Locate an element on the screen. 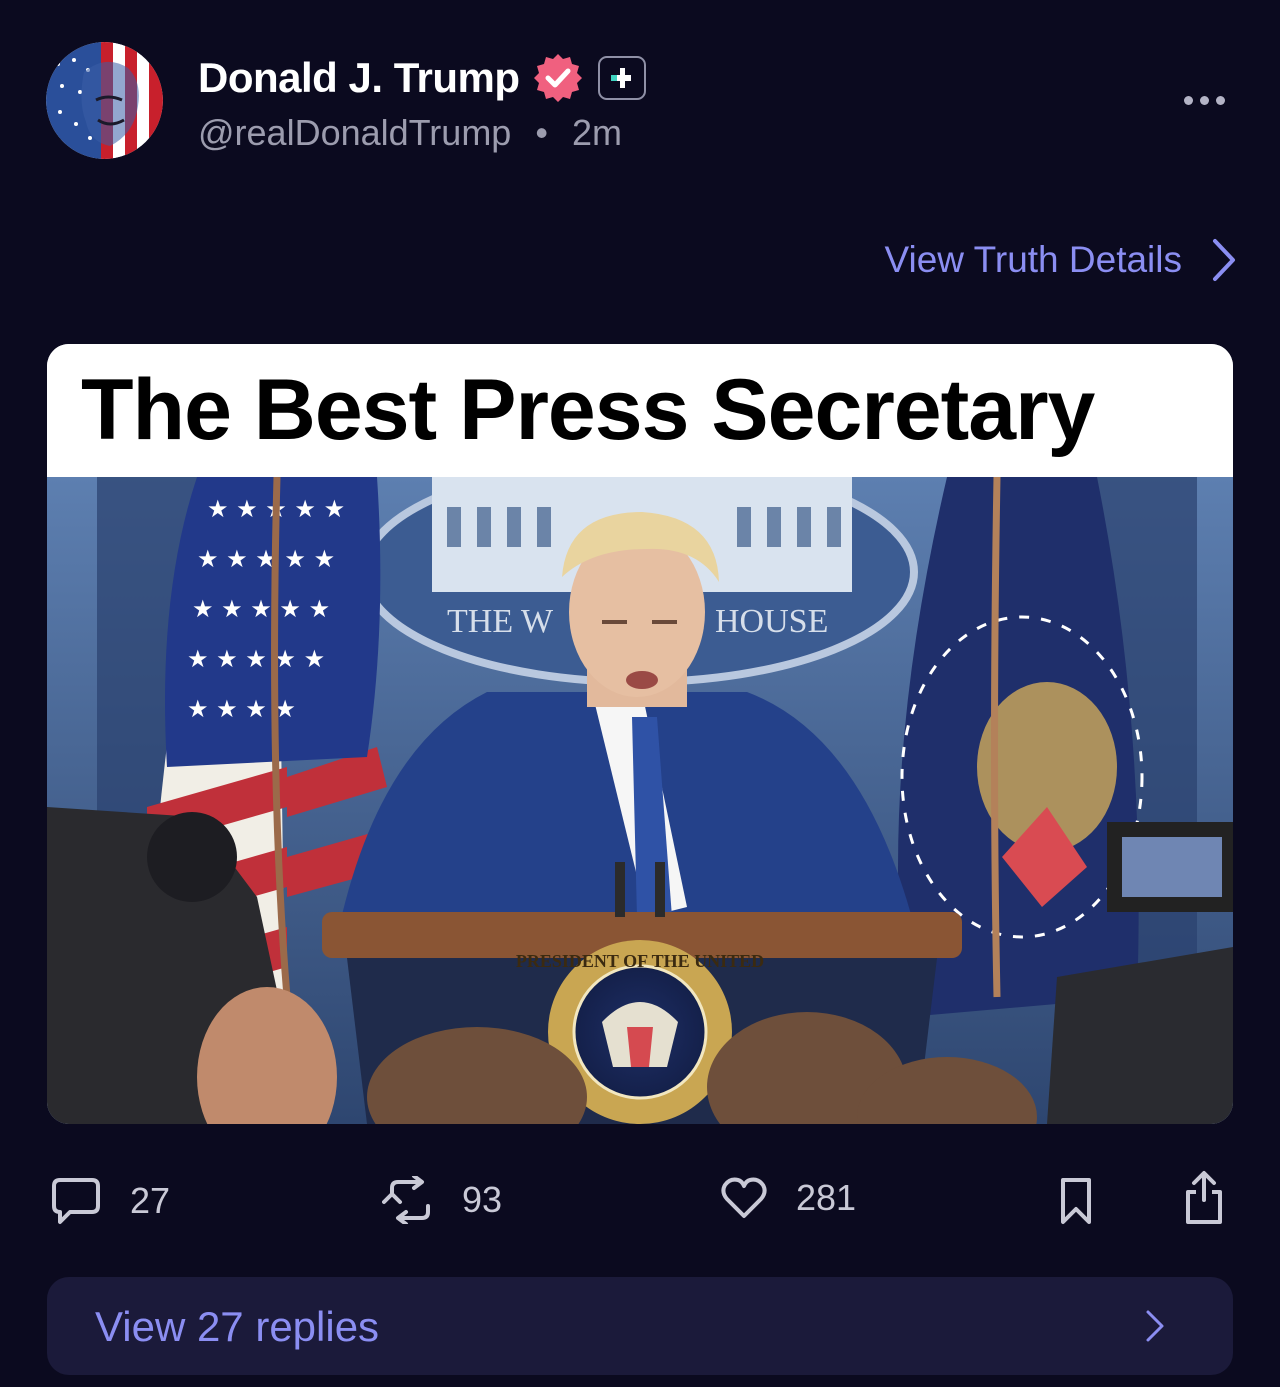 This screenshot has width=1280, height=1387. retruth-action: 93 is located at coordinates (442, 1200).